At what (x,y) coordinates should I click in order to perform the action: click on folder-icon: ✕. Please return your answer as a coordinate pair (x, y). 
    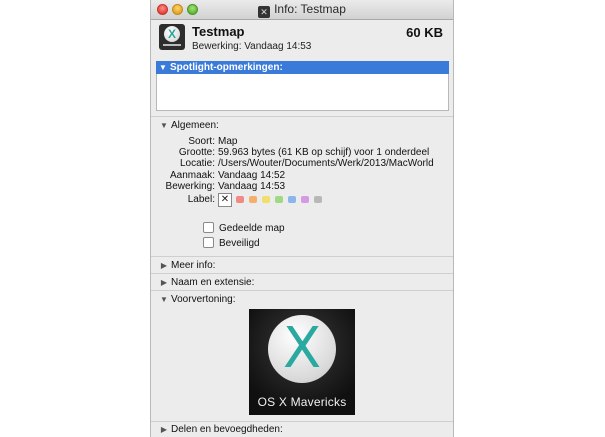
    Looking at the image, I should click on (264, 12).